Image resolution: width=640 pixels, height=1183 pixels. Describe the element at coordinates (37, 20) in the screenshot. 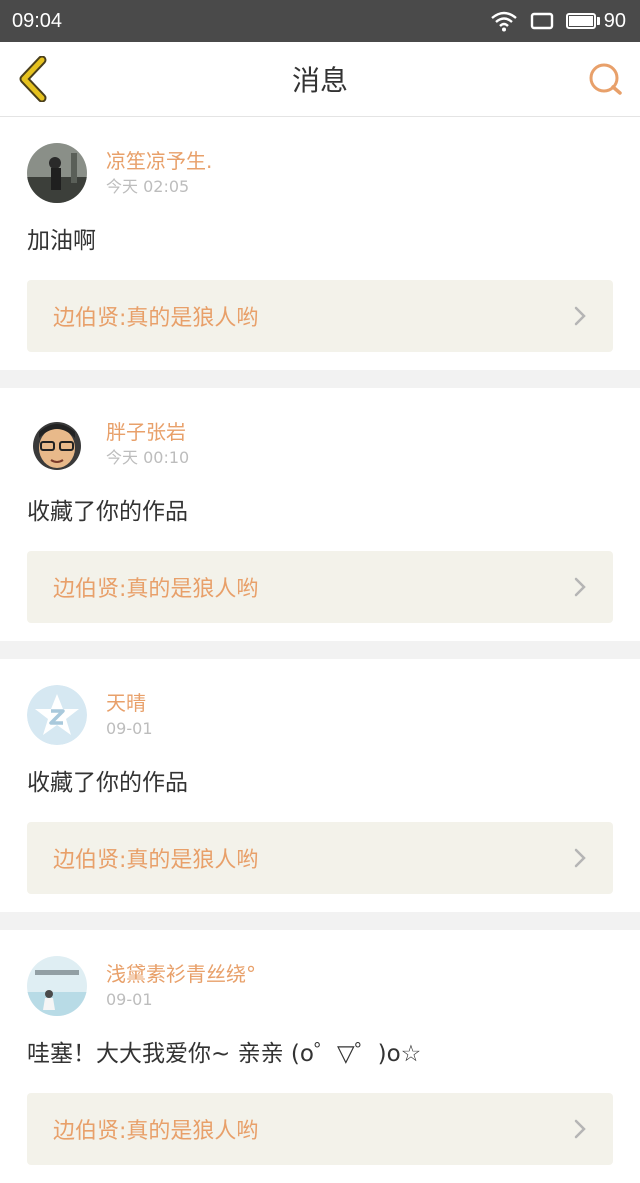

I see `status-time: 09:04` at that location.